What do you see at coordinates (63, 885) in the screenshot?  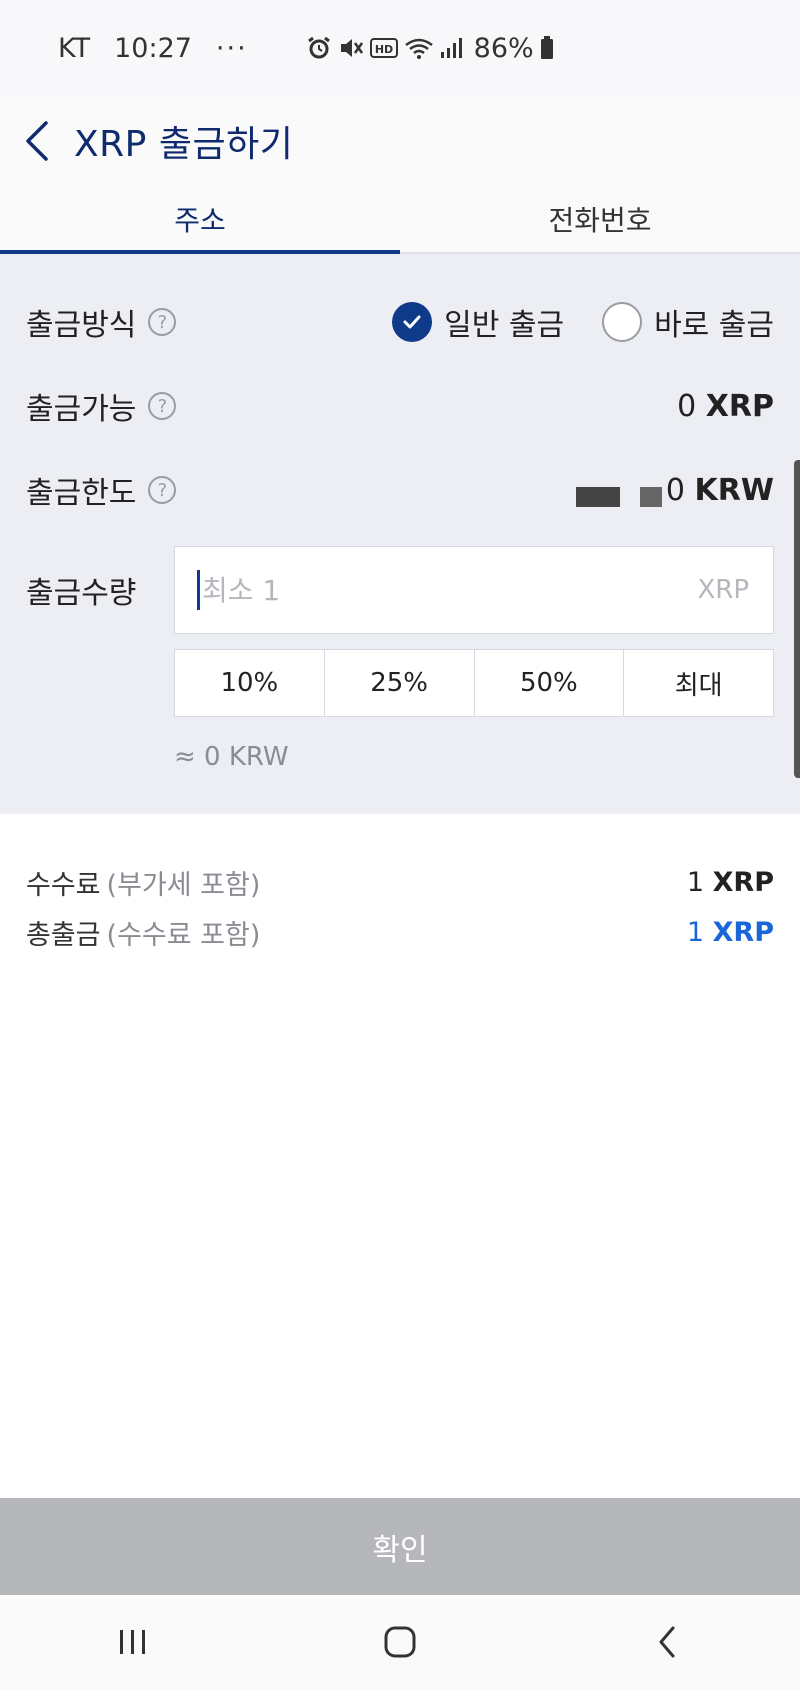 I see `fee-label: 수수료` at bounding box center [63, 885].